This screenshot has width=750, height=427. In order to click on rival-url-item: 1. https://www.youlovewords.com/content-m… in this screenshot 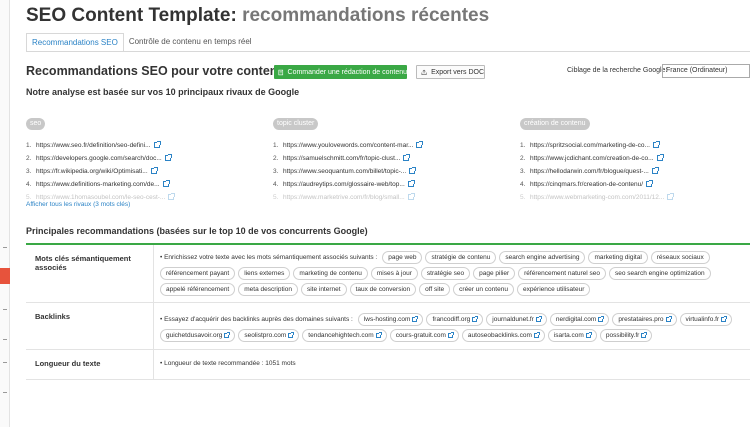, I will do `click(383, 145)`.